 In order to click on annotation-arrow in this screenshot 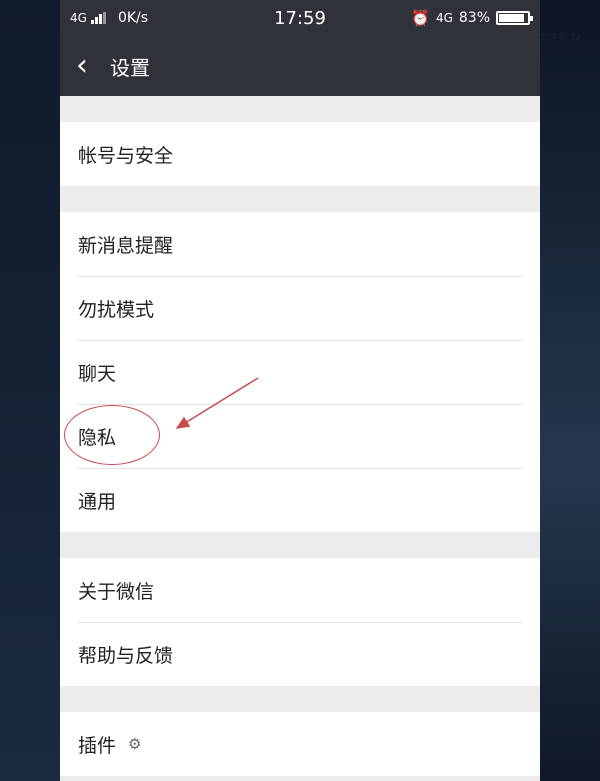, I will do `click(217, 403)`.